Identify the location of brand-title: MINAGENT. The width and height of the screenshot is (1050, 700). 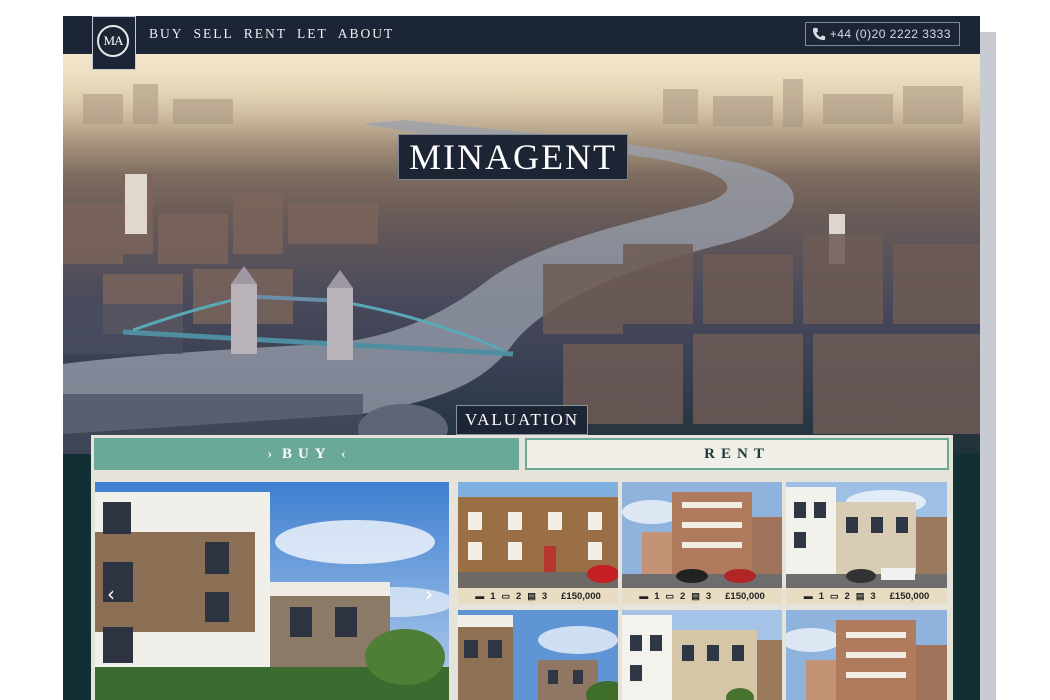
(513, 157).